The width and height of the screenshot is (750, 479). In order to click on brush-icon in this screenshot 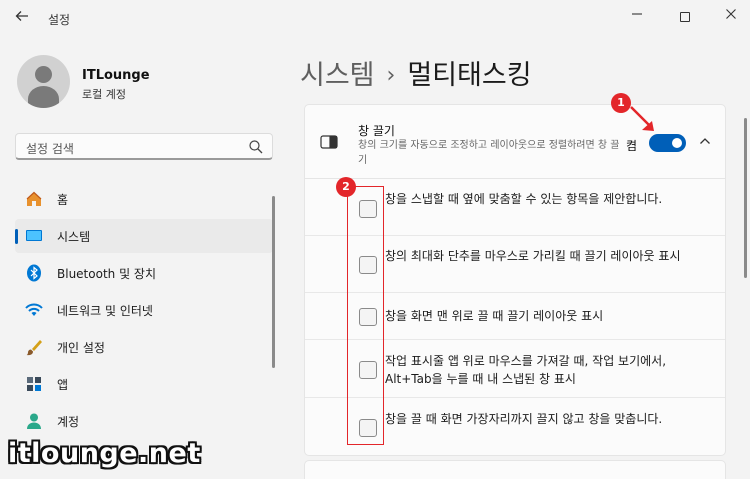, I will do `click(34, 348)`.